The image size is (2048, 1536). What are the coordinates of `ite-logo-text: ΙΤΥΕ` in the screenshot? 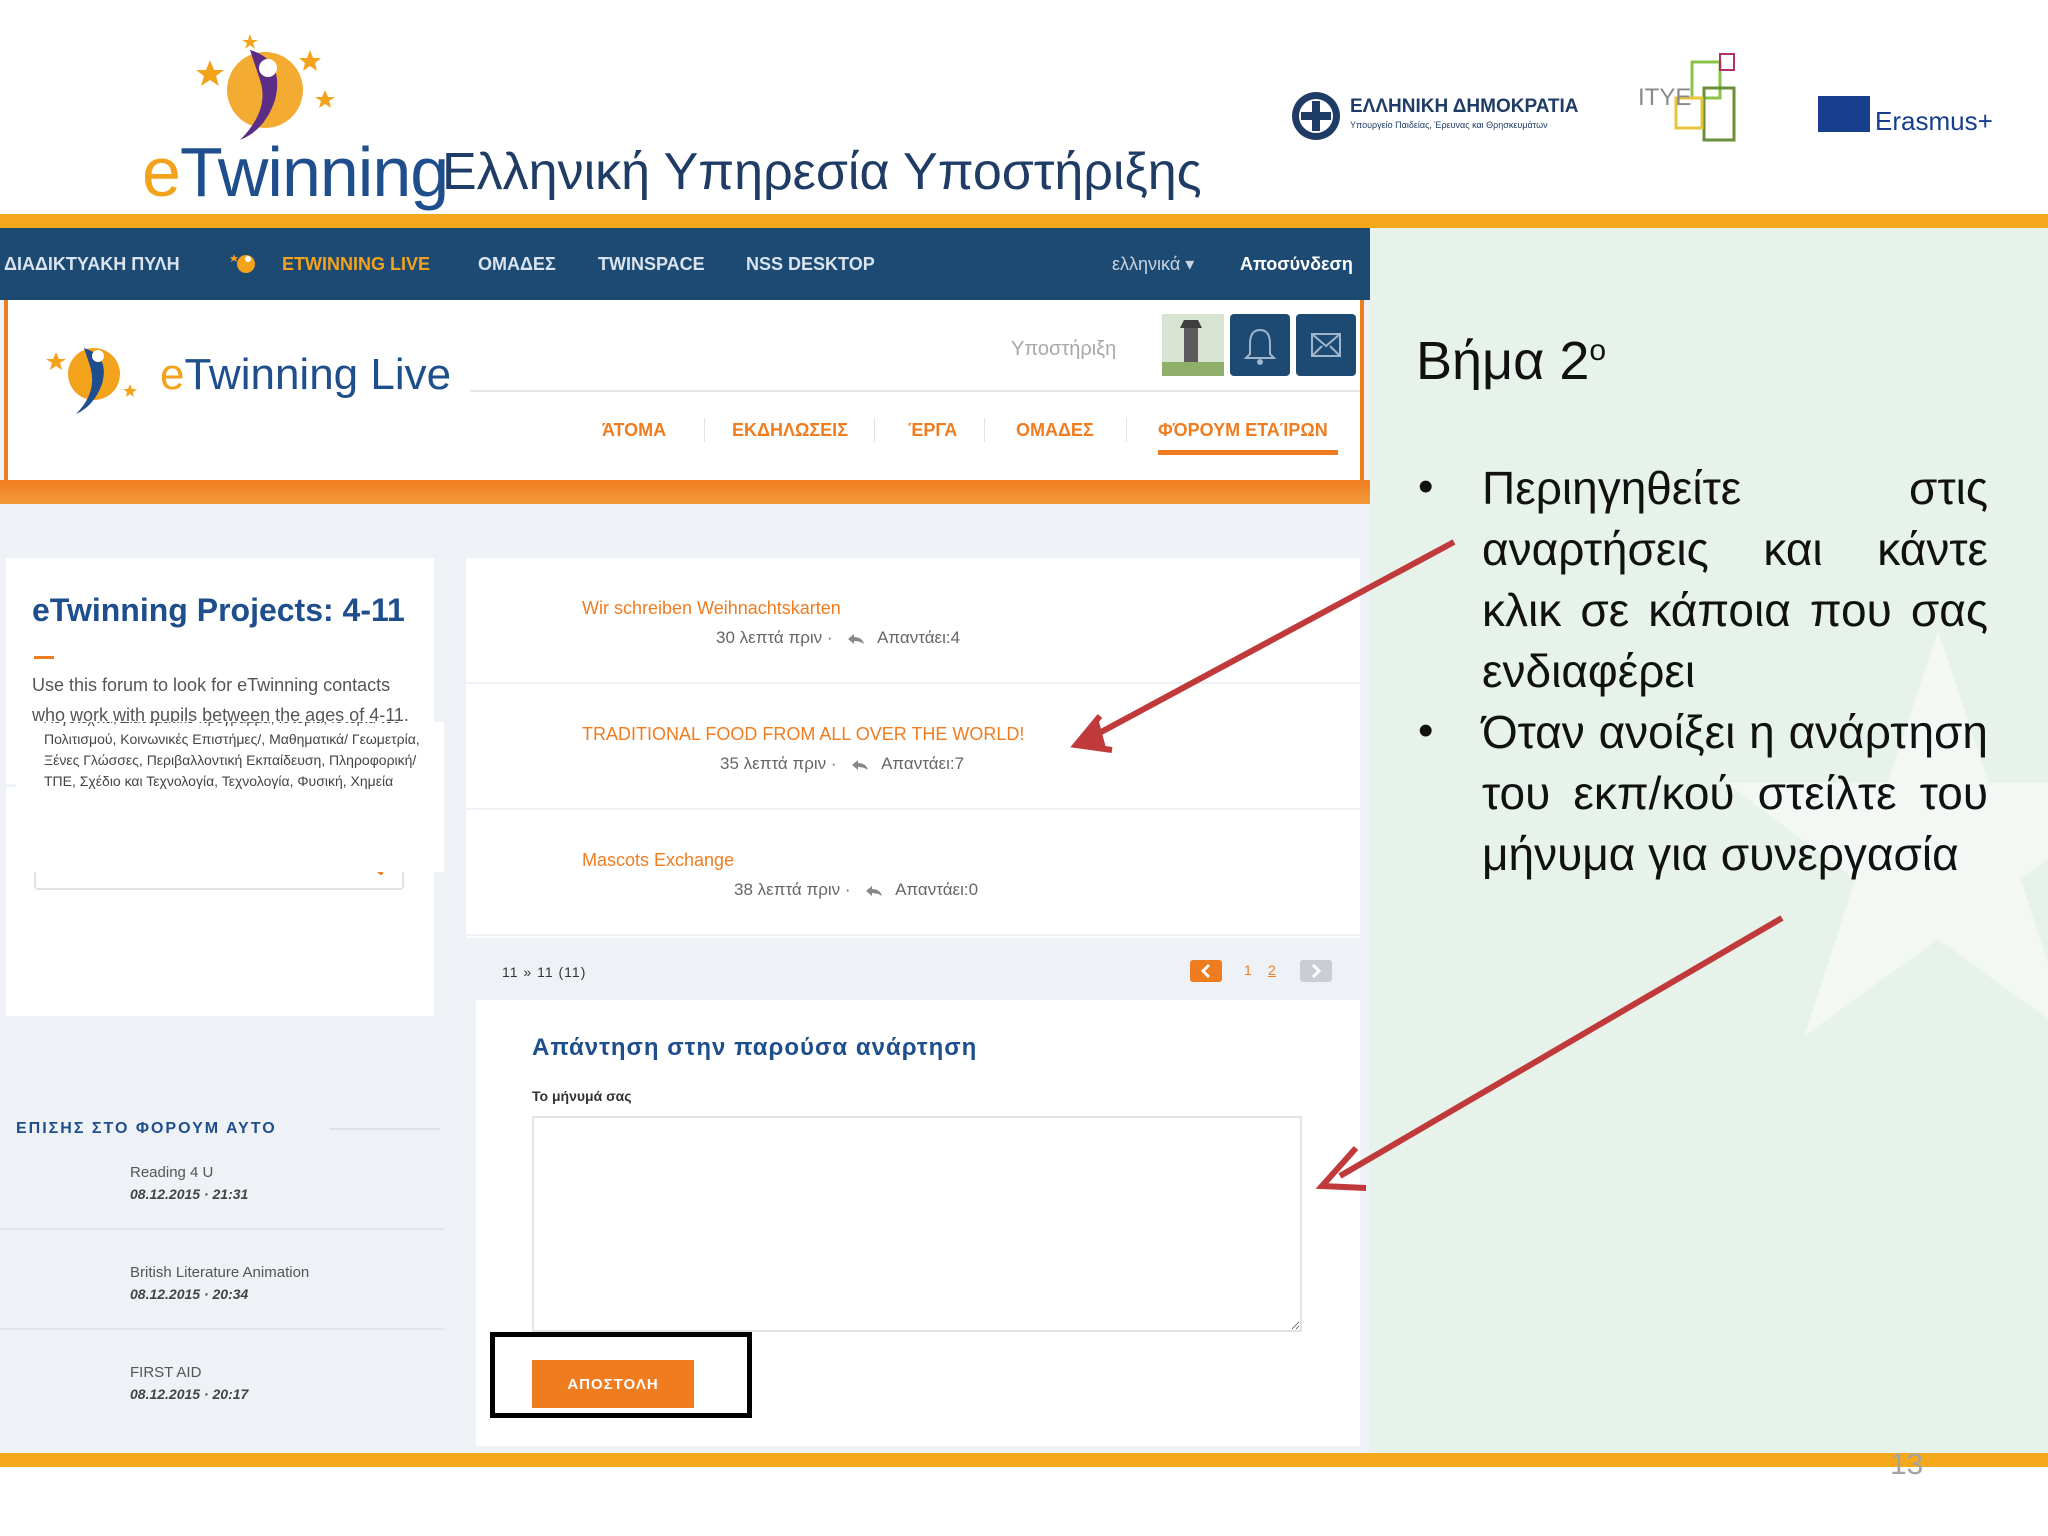 It's located at (1665, 97).